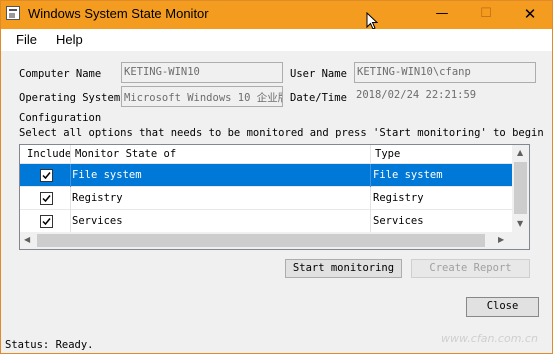  What do you see at coordinates (520, 152) in the screenshot?
I see `scroll-up-icon: ▲` at bounding box center [520, 152].